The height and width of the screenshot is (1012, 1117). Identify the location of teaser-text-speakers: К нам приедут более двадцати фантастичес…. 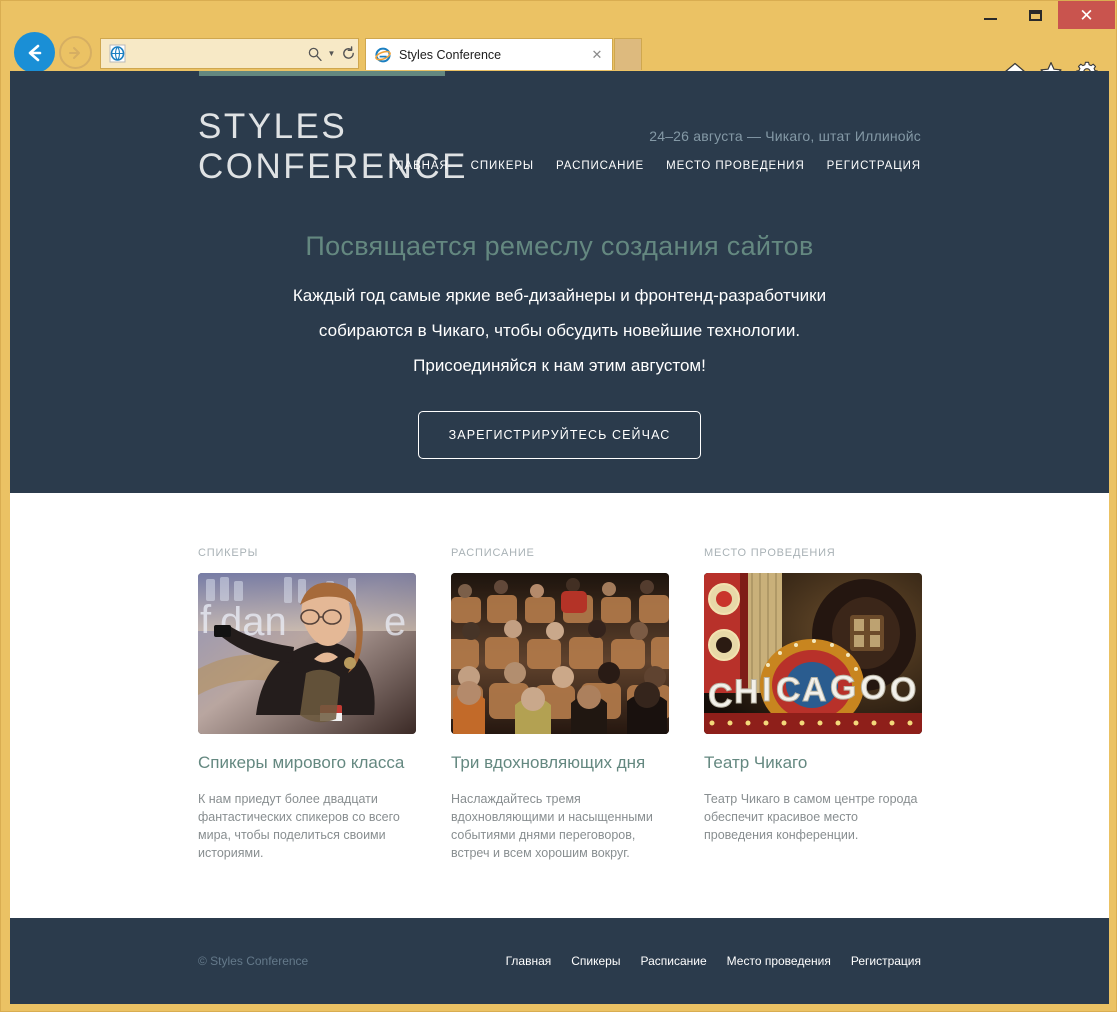
(299, 826).